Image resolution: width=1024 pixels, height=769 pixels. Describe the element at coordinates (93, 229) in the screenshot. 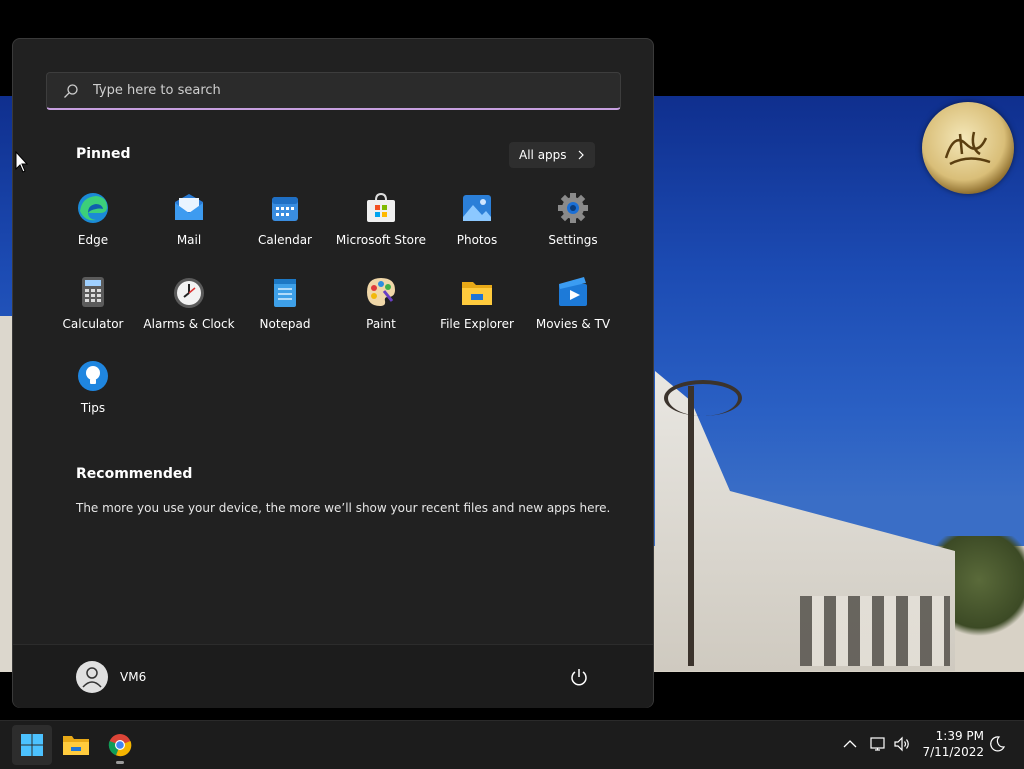

I see `pinned-app-edge: Edge` at that location.